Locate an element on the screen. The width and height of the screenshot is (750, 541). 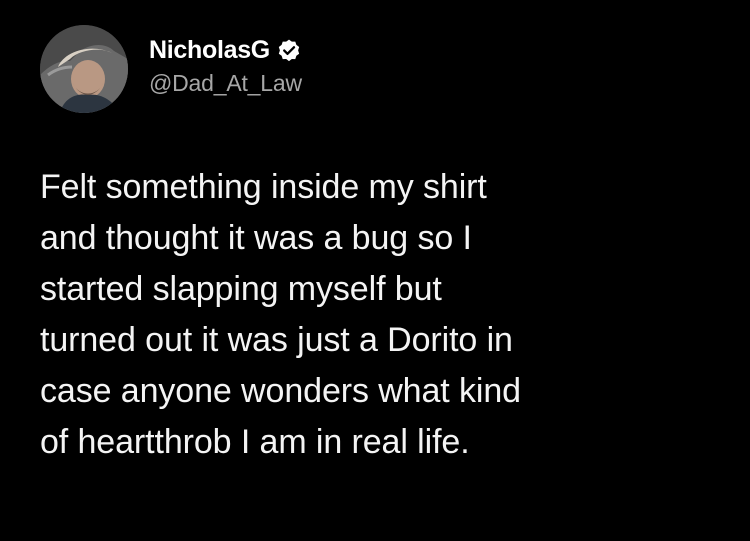
avatar is located at coordinates (84, 69).